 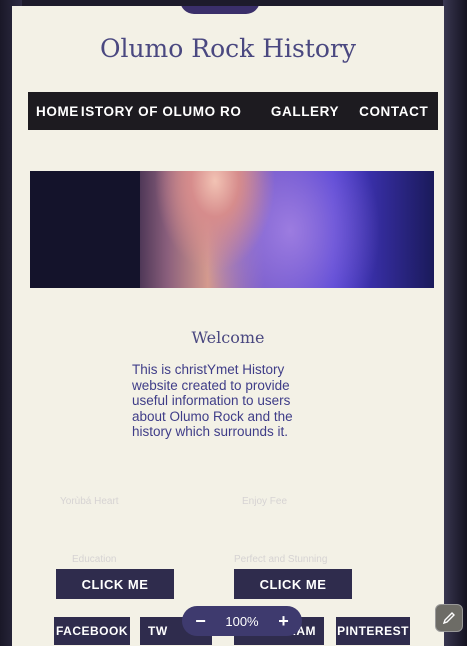 What do you see at coordinates (92, 631) in the screenshot?
I see `facebook-button: FACEBOOK` at bounding box center [92, 631].